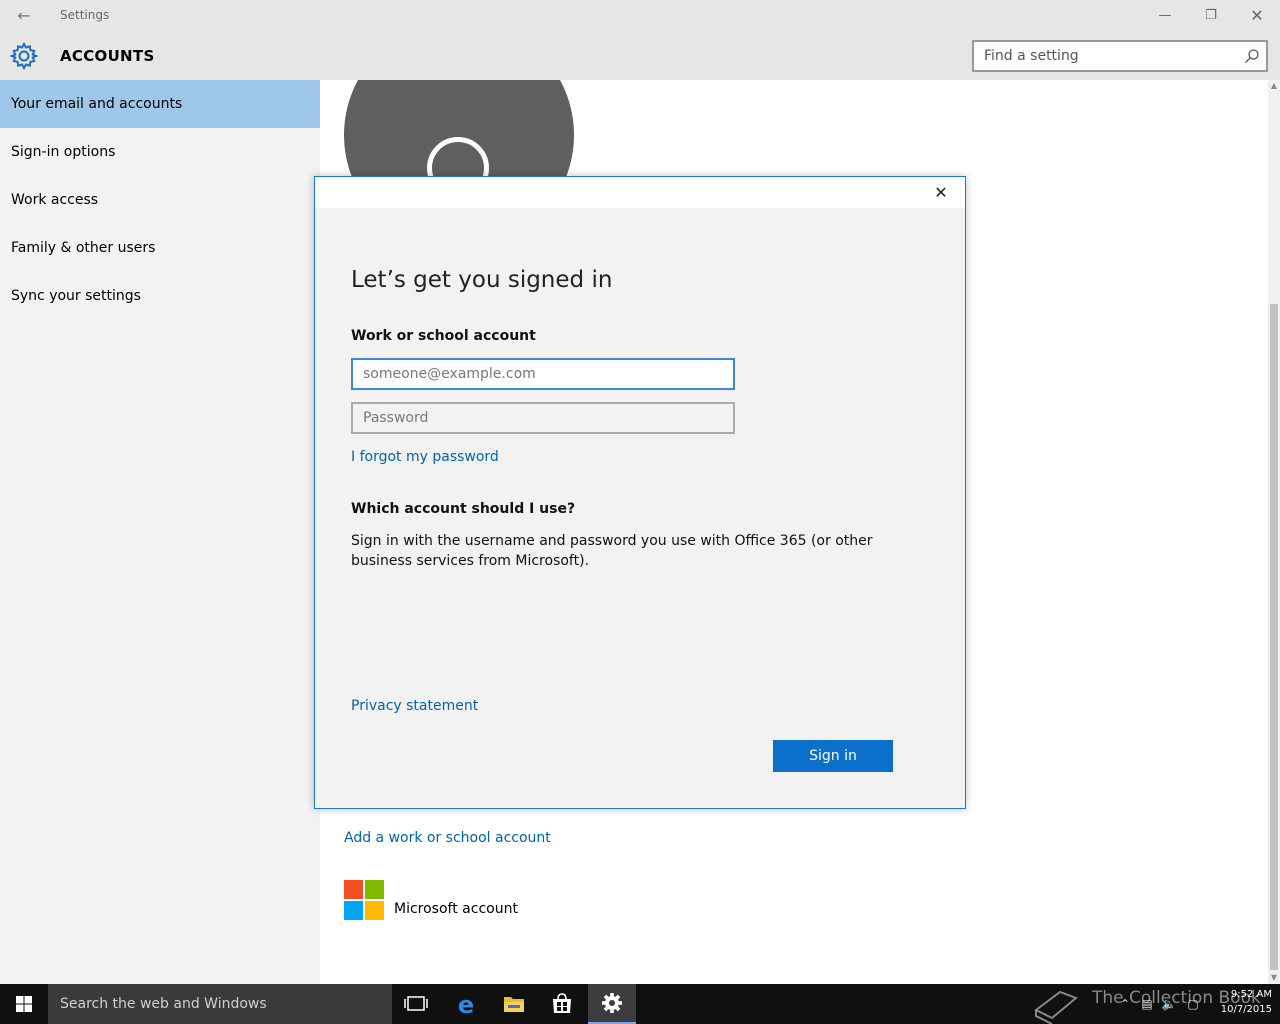  Describe the element at coordinates (640, 56) in the screenshot. I see `settings-header: ACCOUNTS` at that location.